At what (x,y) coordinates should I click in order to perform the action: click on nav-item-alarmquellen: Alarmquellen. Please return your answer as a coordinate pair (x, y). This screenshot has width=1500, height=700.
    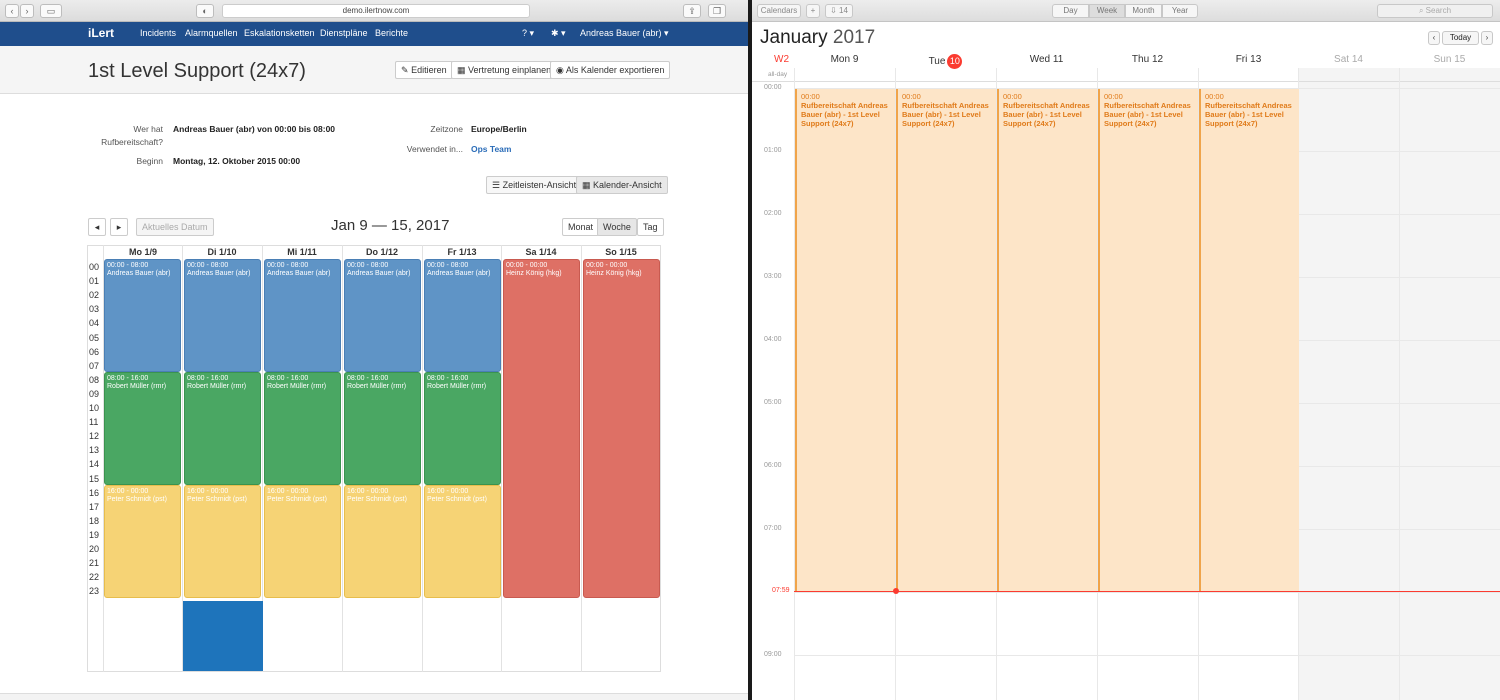
    Looking at the image, I should click on (211, 33).